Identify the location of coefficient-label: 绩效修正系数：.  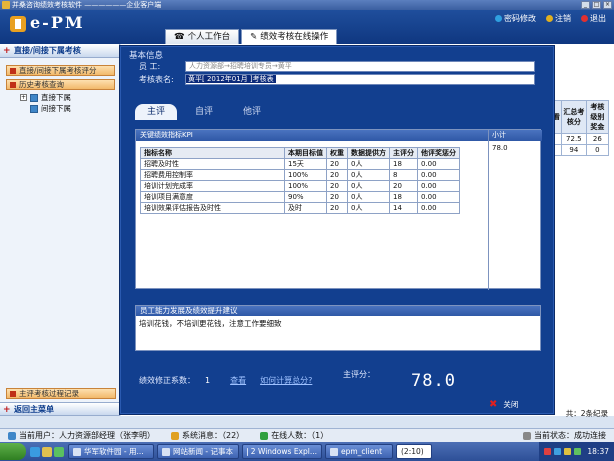
(167, 380).